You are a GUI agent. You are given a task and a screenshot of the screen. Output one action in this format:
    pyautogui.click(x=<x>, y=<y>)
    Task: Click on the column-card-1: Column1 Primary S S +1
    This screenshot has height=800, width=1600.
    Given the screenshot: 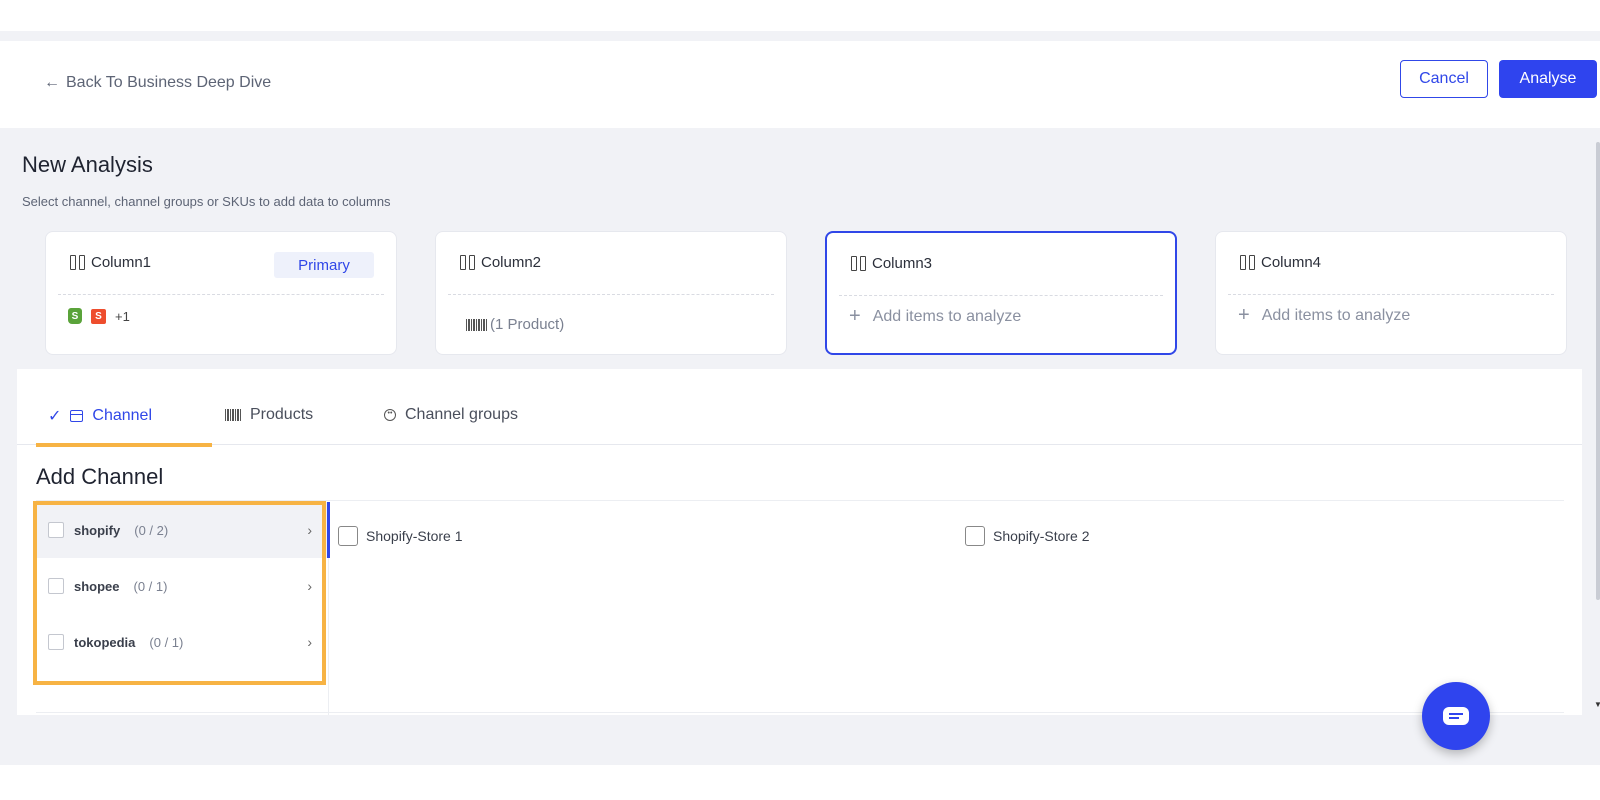 What is the action you would take?
    pyautogui.click(x=221, y=293)
    